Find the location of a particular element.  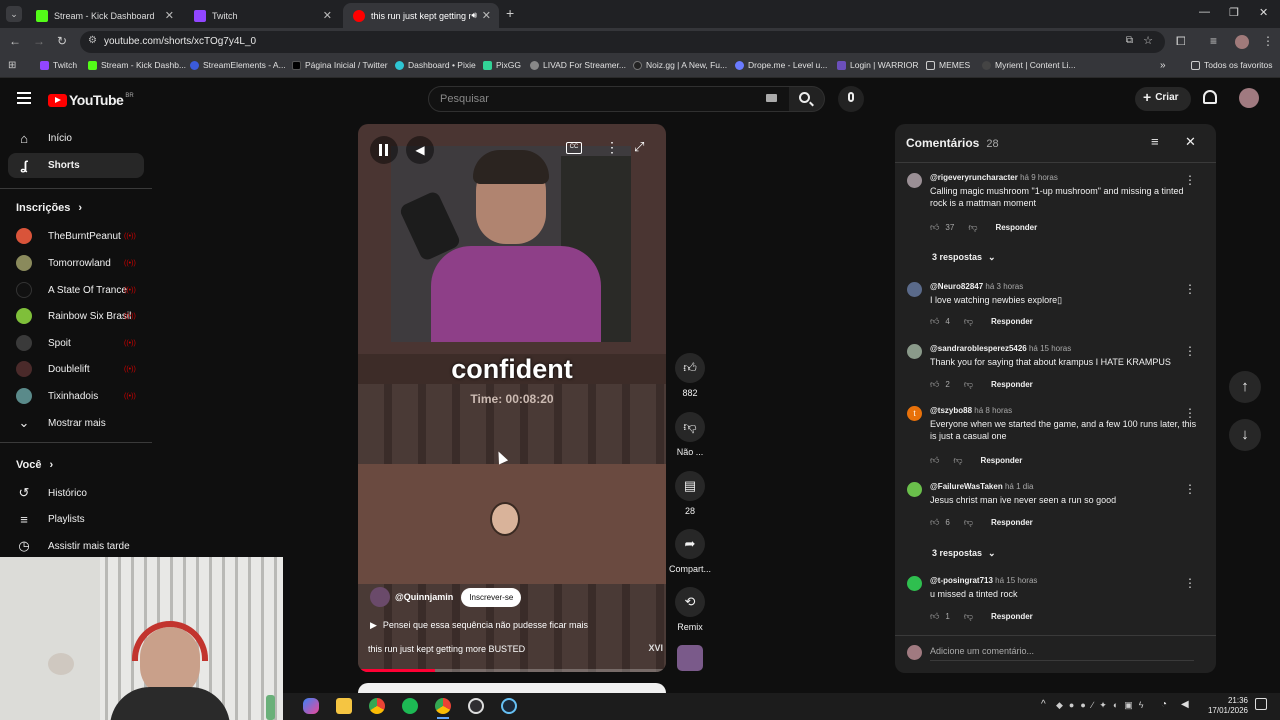

sidebar-item-playlists: ≡ Playlists is located at coordinates (50, 519).